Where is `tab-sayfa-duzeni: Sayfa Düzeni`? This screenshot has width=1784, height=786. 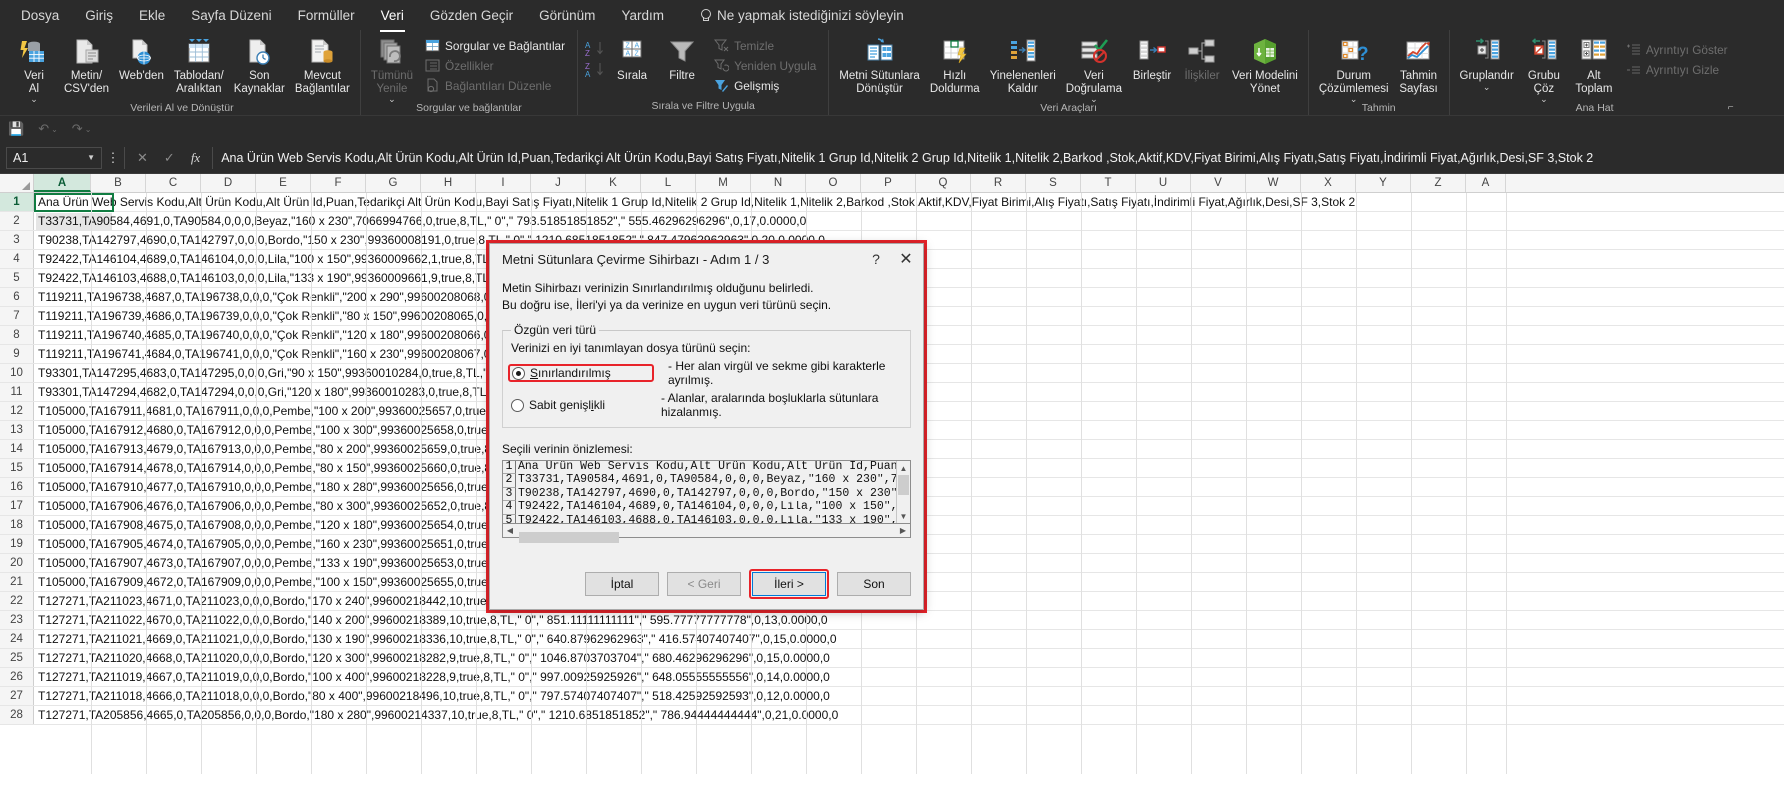
tab-sayfa-duzeni: Sayfa Düzeni is located at coordinates (231, 15).